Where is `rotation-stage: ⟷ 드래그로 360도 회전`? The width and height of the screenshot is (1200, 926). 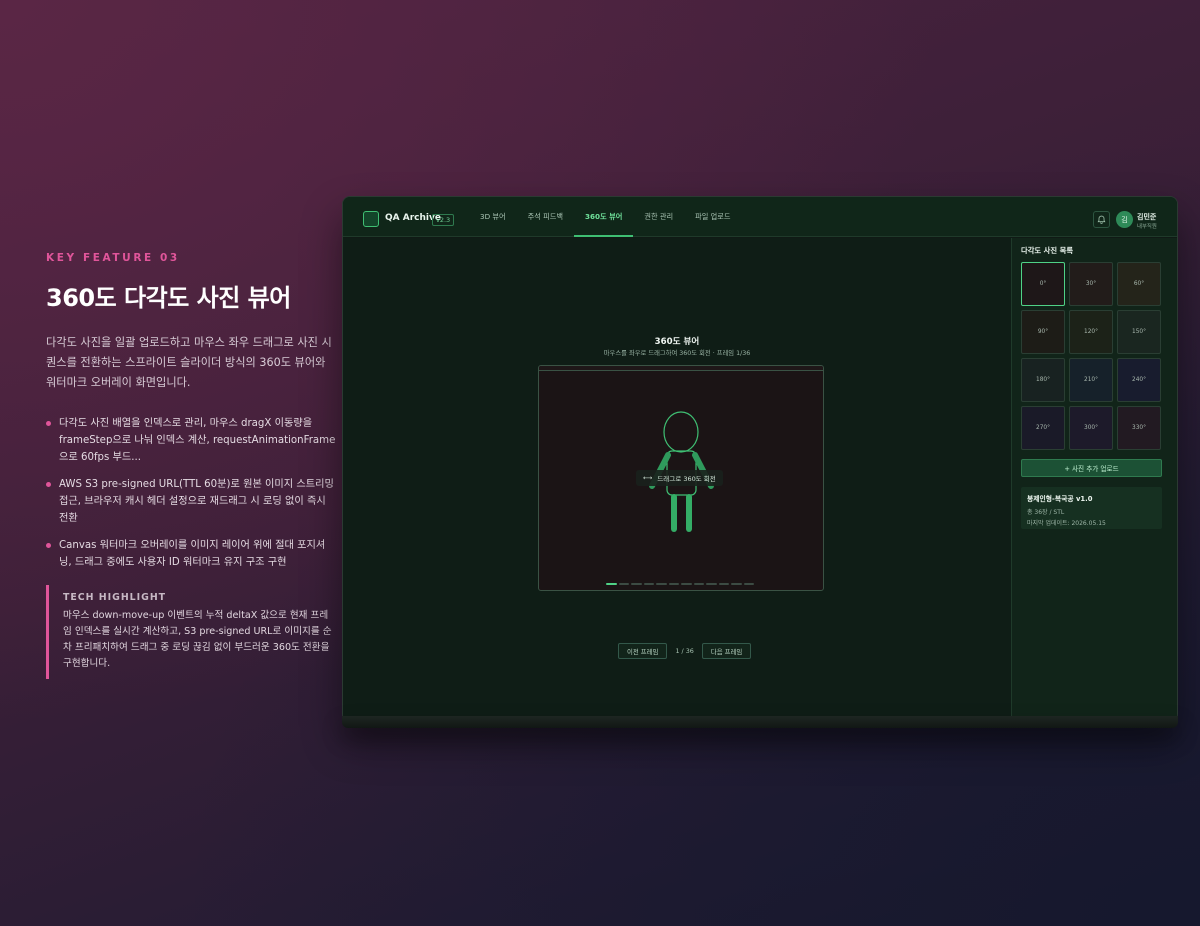
rotation-stage: ⟷ 드래그로 360도 회전 is located at coordinates (681, 478).